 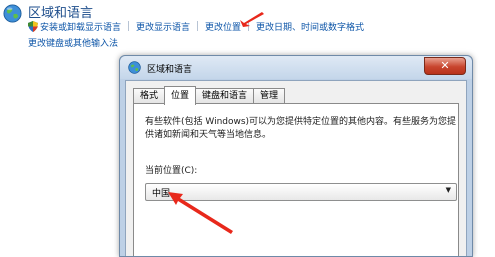 I want to click on tab-strip: 格式 位置 键盘和语言 管理, so click(x=209, y=95).